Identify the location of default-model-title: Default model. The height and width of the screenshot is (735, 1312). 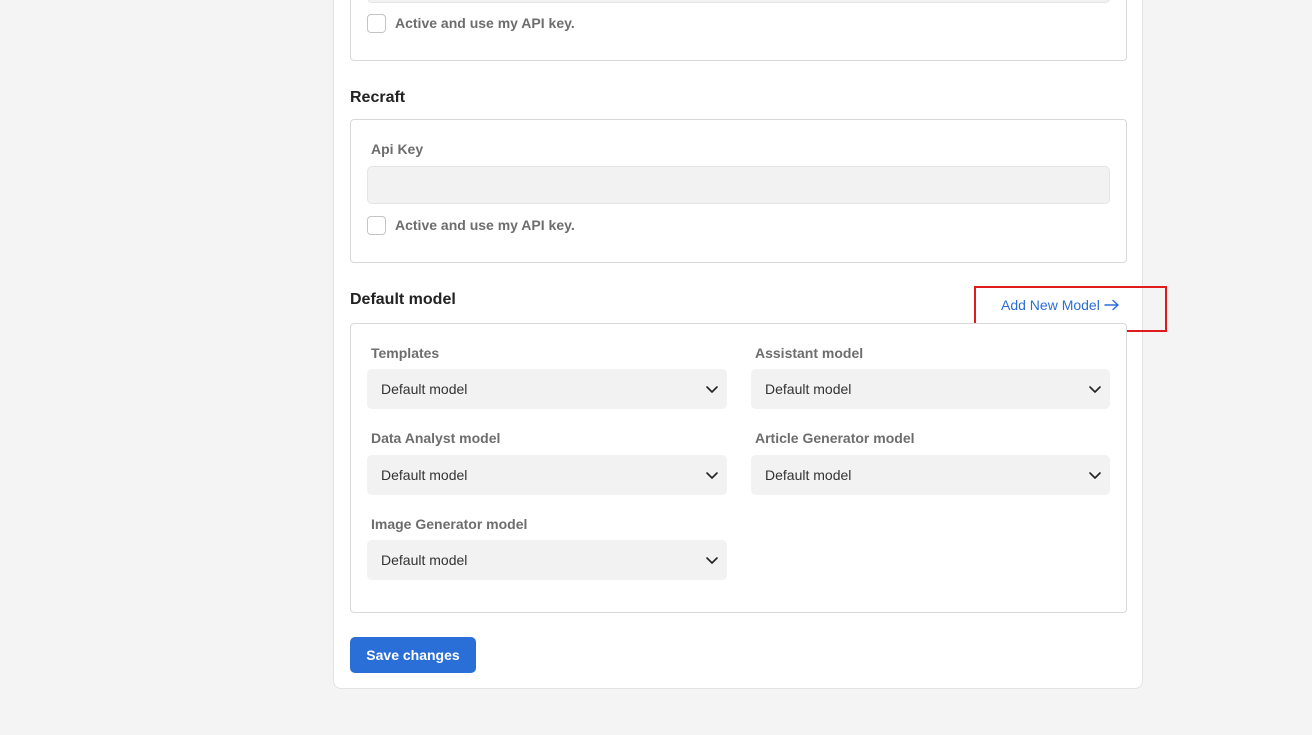
(403, 299).